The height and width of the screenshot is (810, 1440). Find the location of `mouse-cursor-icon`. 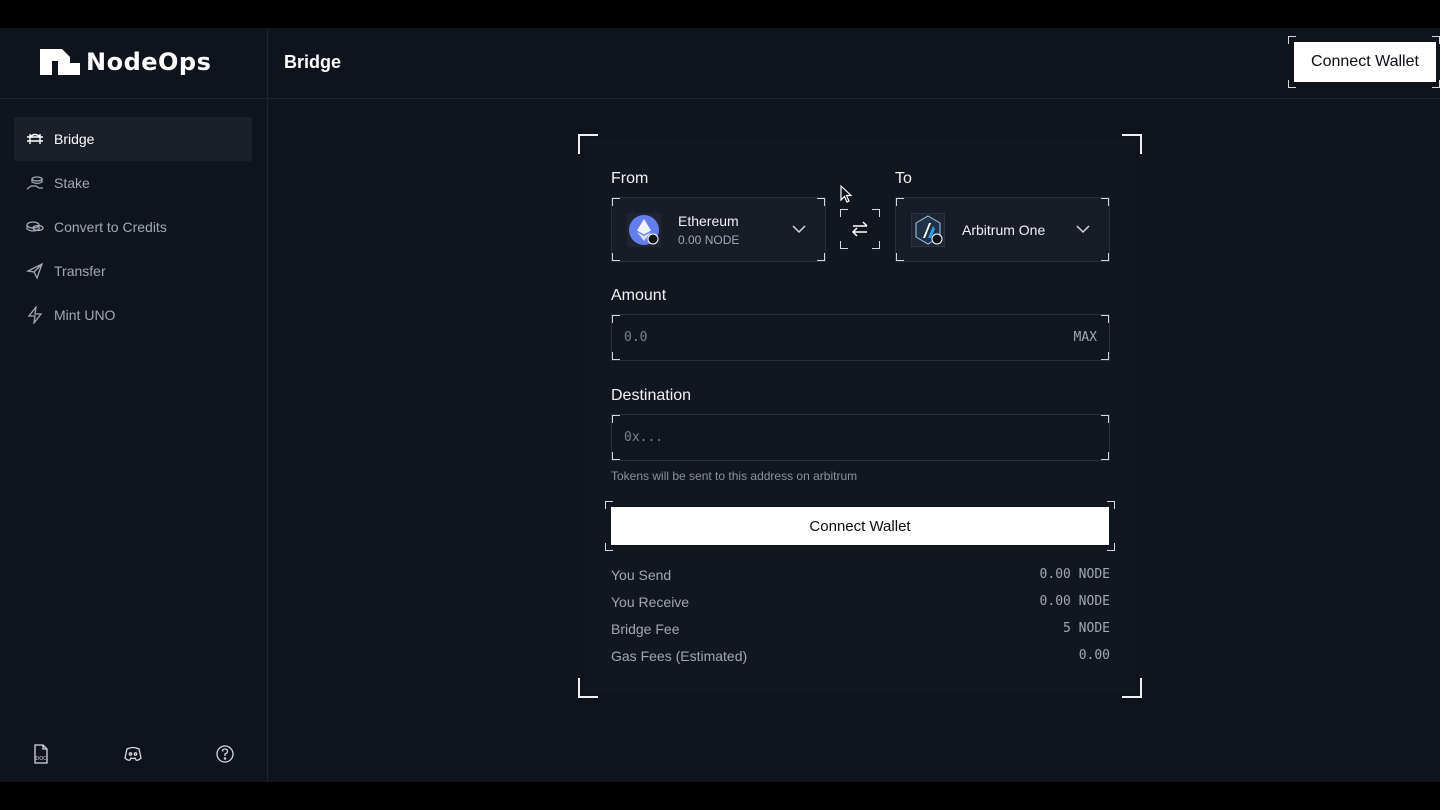

mouse-cursor-icon is located at coordinates (846, 194).